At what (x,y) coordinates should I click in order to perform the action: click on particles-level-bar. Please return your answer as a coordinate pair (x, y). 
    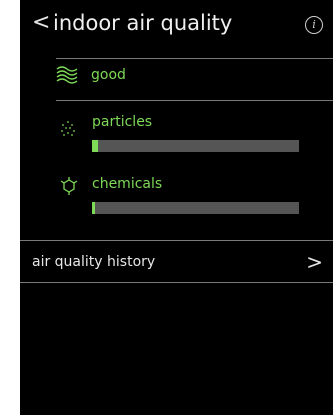
    Looking at the image, I should click on (195, 146).